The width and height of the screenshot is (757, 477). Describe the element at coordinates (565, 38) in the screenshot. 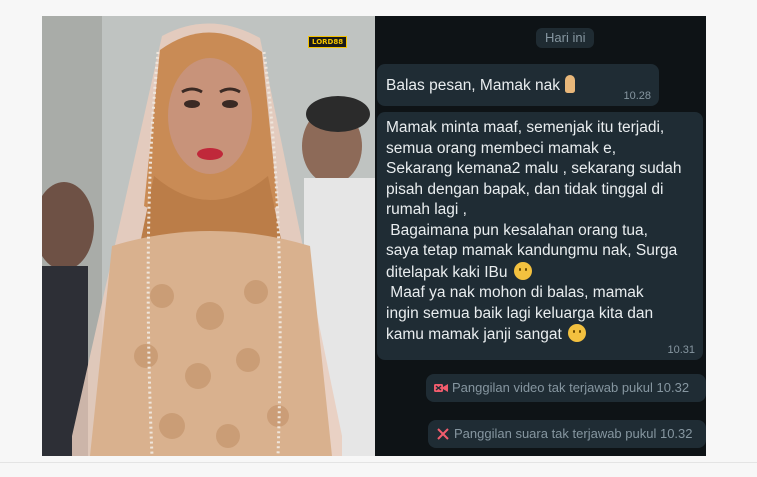

I see `date-chip: Hari ini` at that location.